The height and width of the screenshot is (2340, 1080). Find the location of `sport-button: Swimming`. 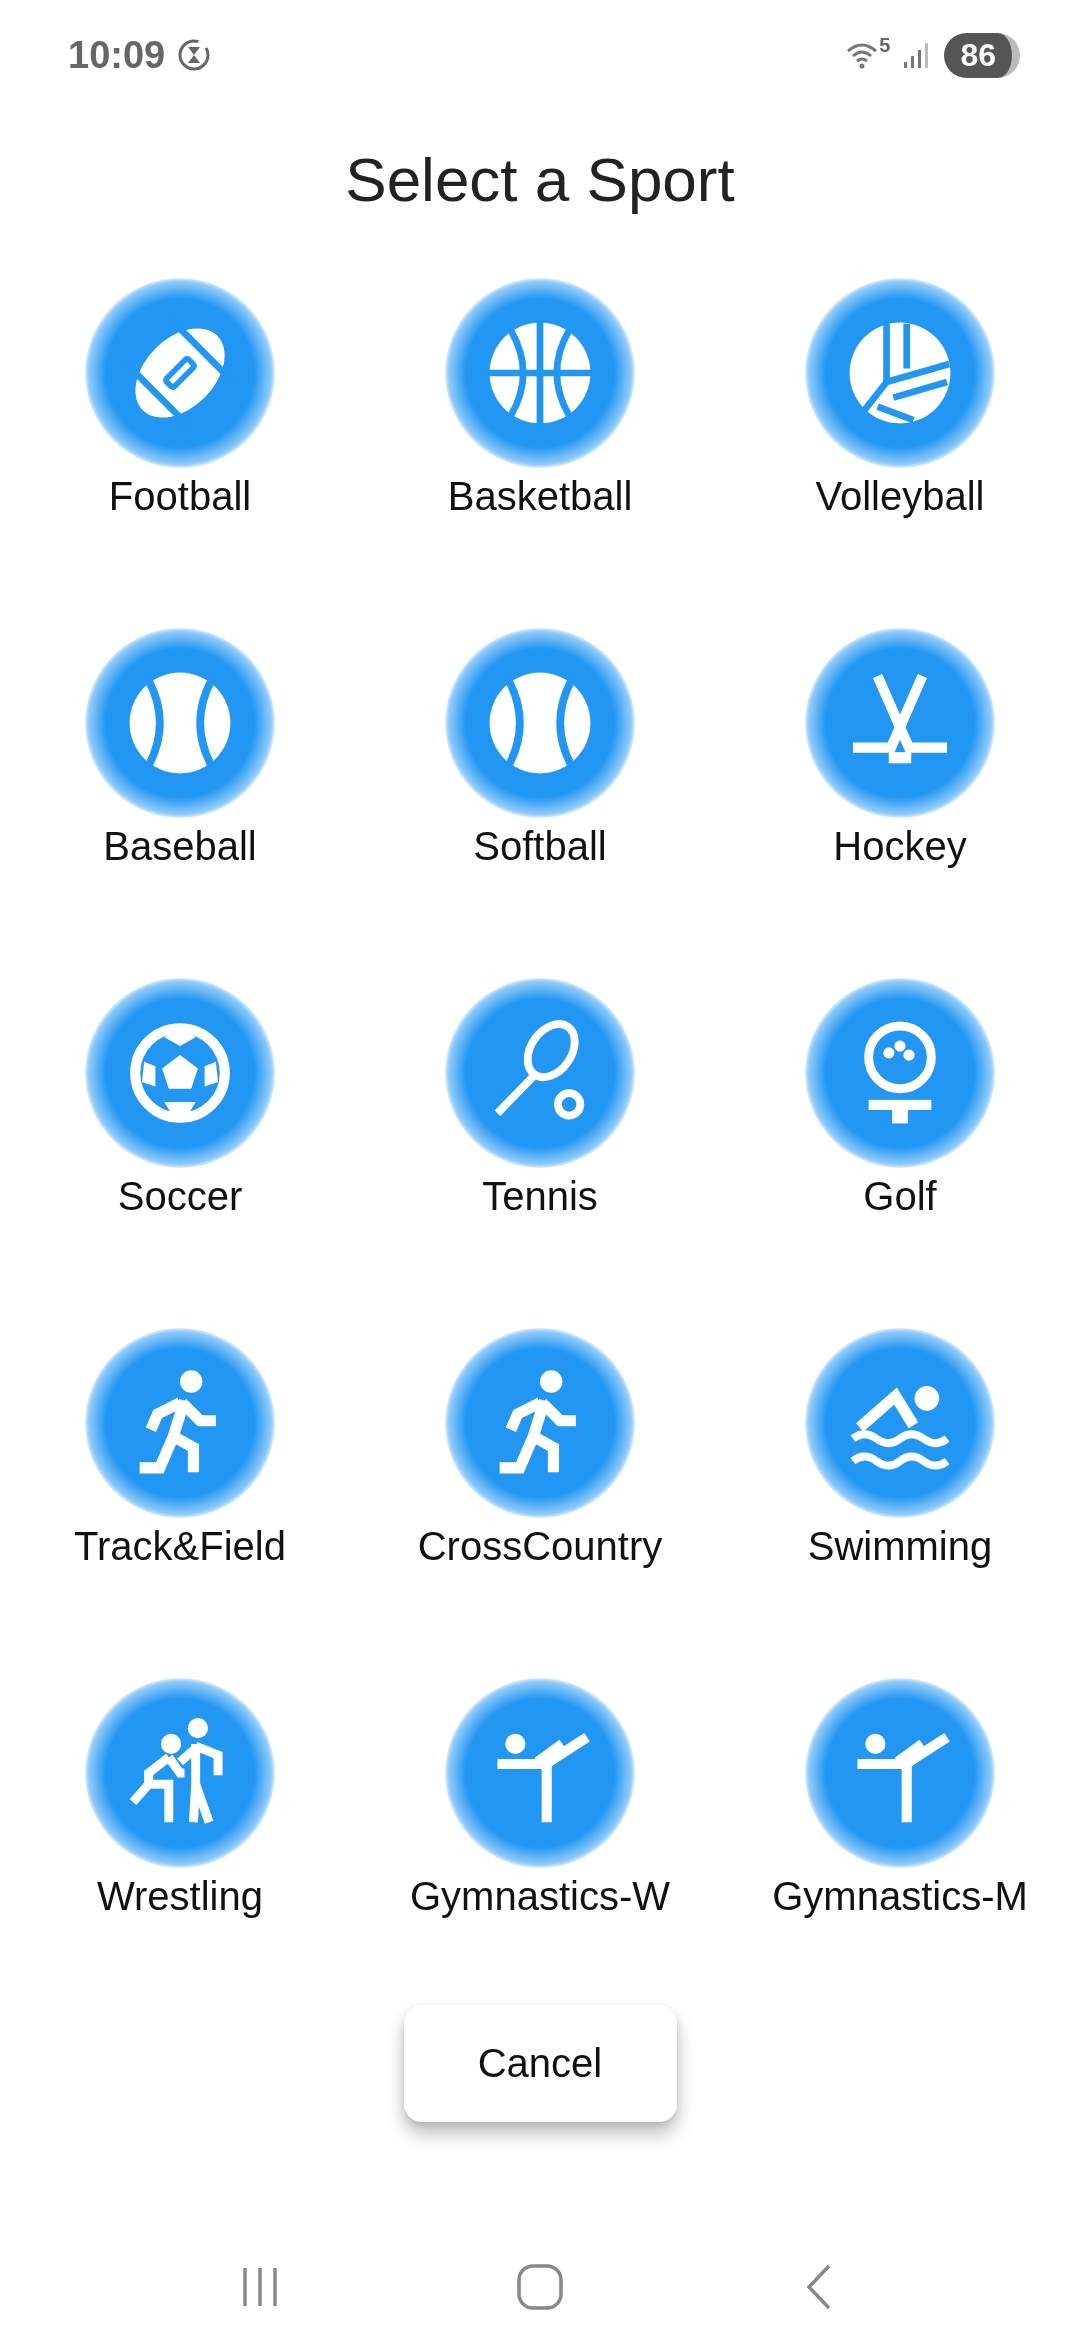

sport-button: Swimming is located at coordinates (900, 1449).